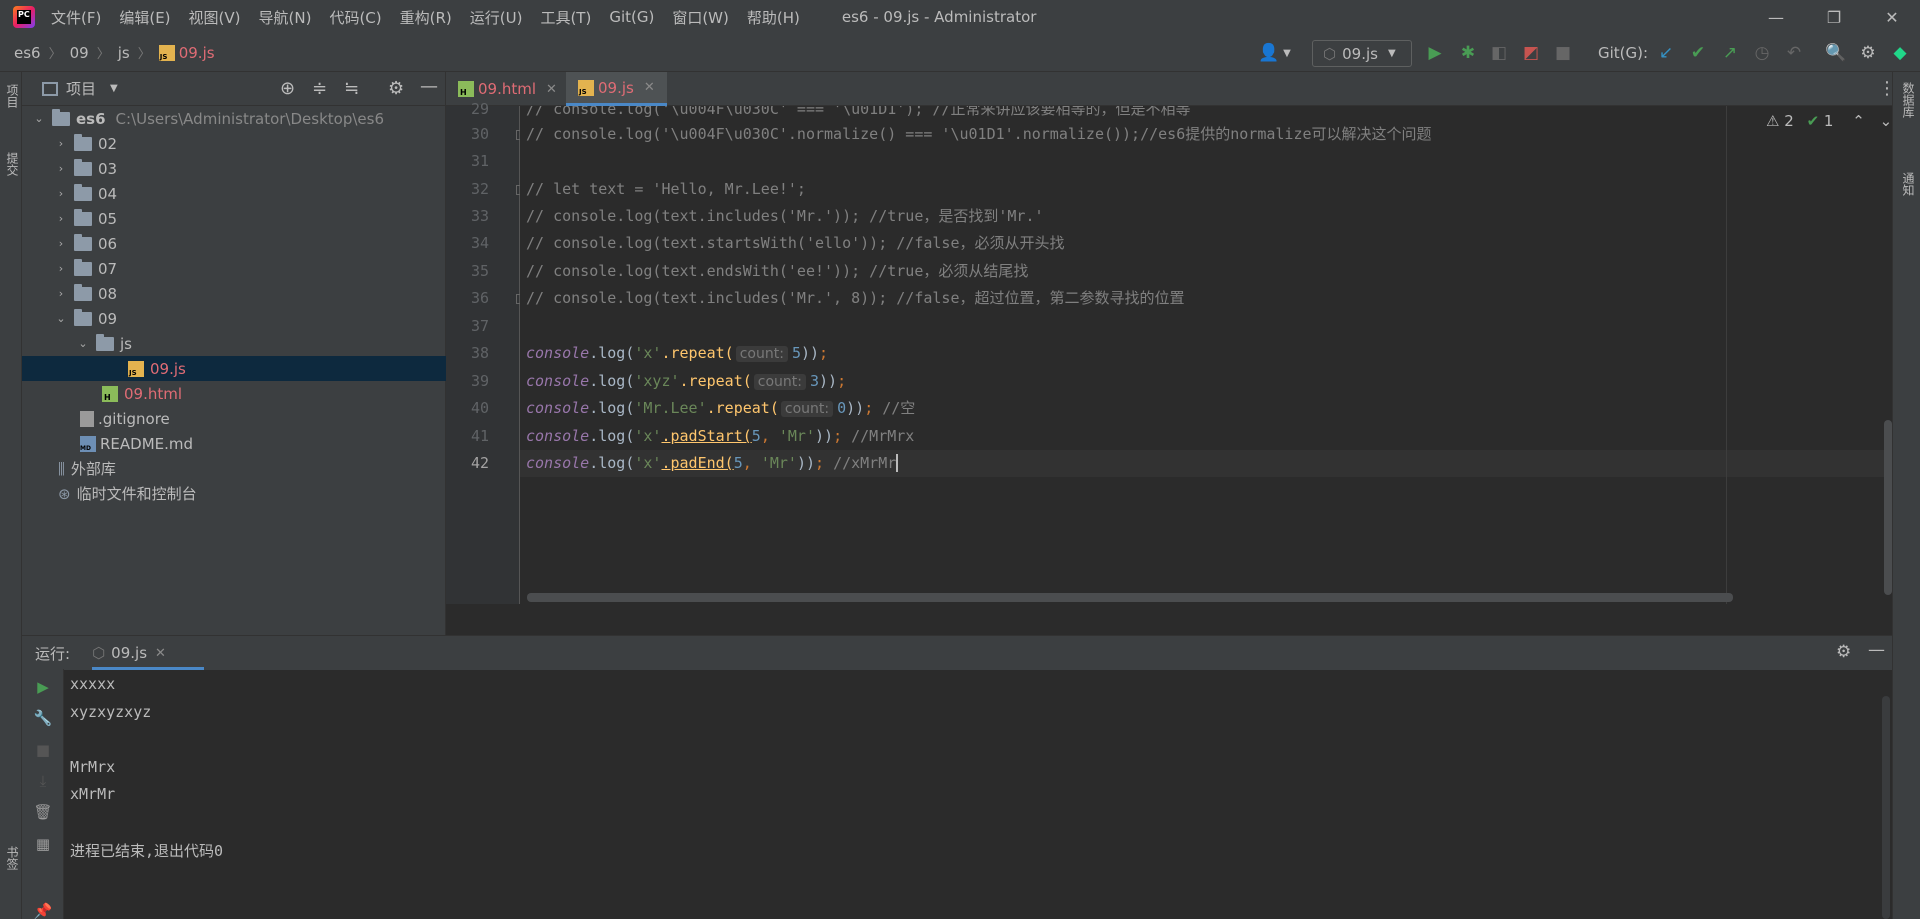  Describe the element at coordinates (134, 418) in the screenshot. I see `file-label: .gitignore` at that location.